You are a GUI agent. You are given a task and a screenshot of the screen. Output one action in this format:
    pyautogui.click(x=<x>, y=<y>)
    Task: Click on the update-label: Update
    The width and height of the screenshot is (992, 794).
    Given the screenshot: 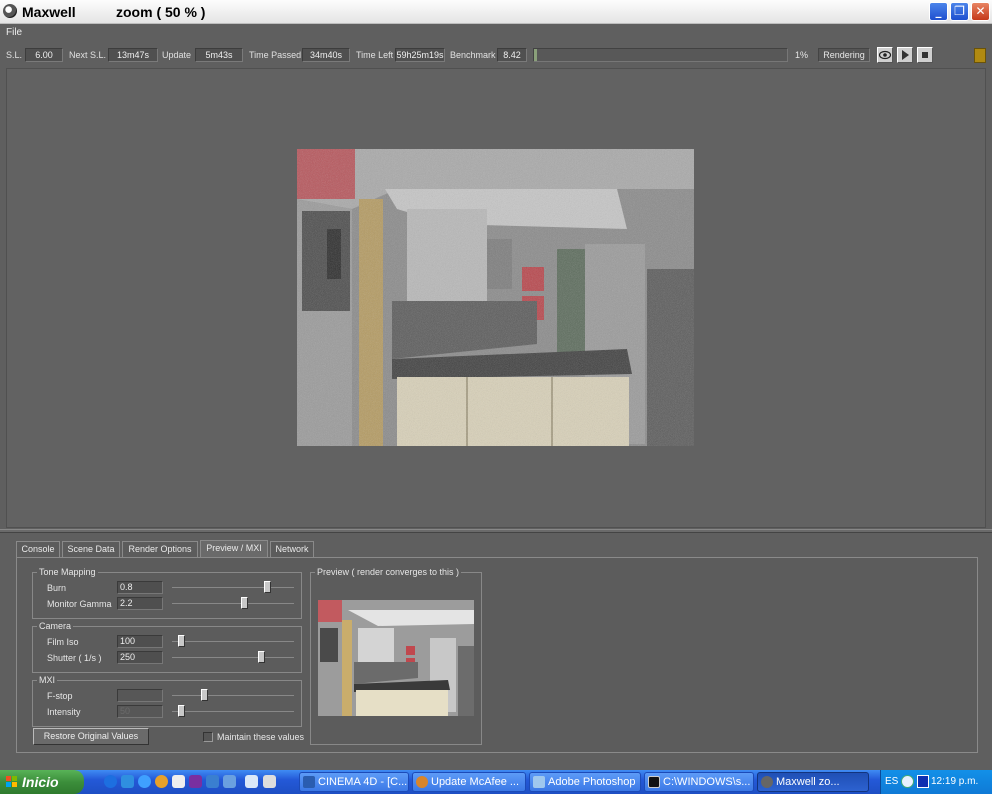 What is the action you would take?
    pyautogui.click(x=177, y=55)
    